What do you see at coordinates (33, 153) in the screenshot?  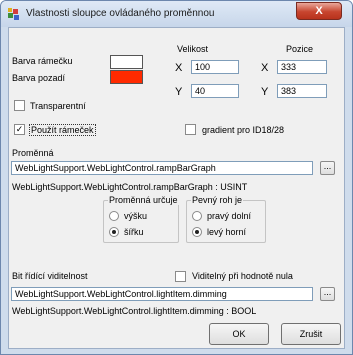 I see `variable-label: Proměnná` at bounding box center [33, 153].